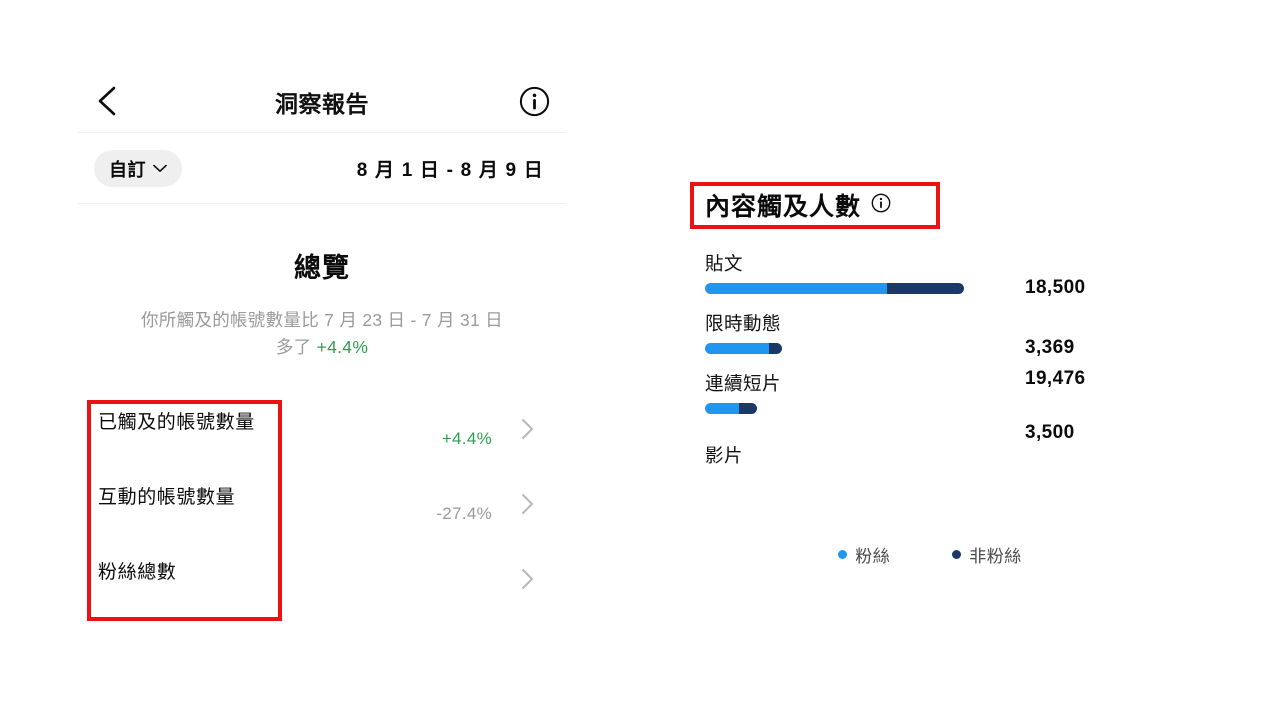 The image size is (1280, 720). I want to click on metric-label: 互動的帳號數量, so click(167, 498).